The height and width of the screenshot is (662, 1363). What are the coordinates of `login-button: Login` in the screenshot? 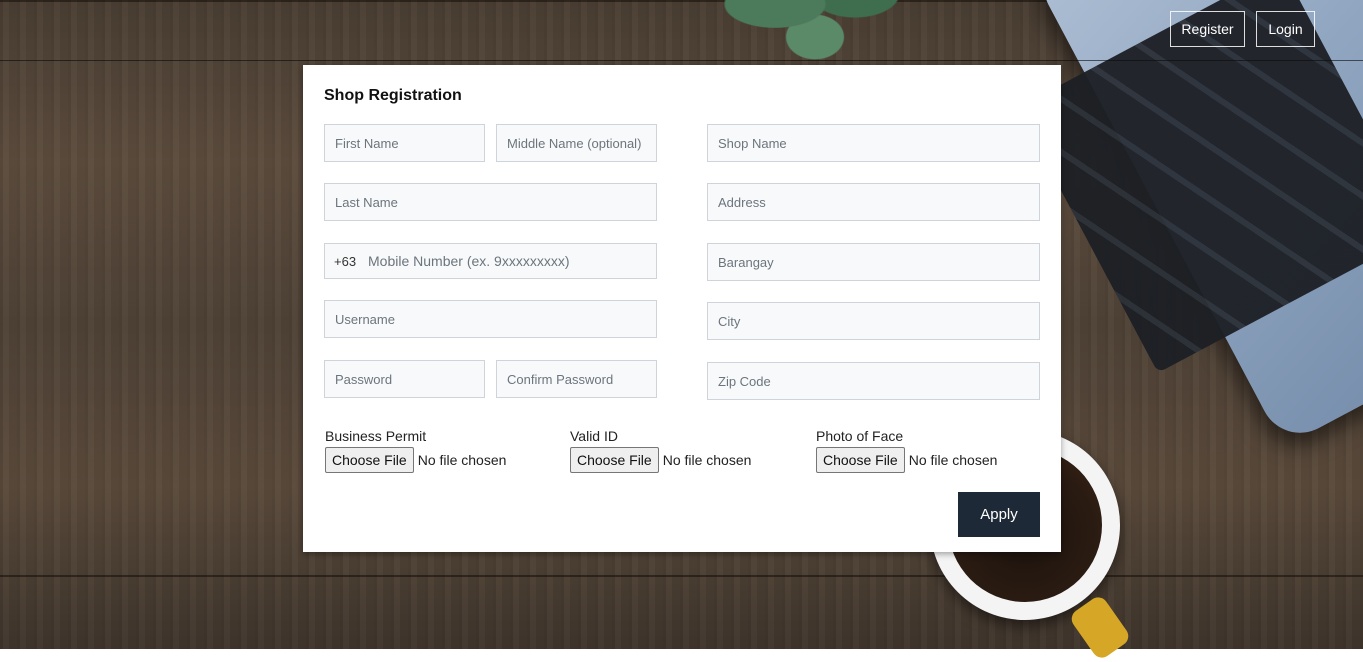 It's located at (1285, 29).